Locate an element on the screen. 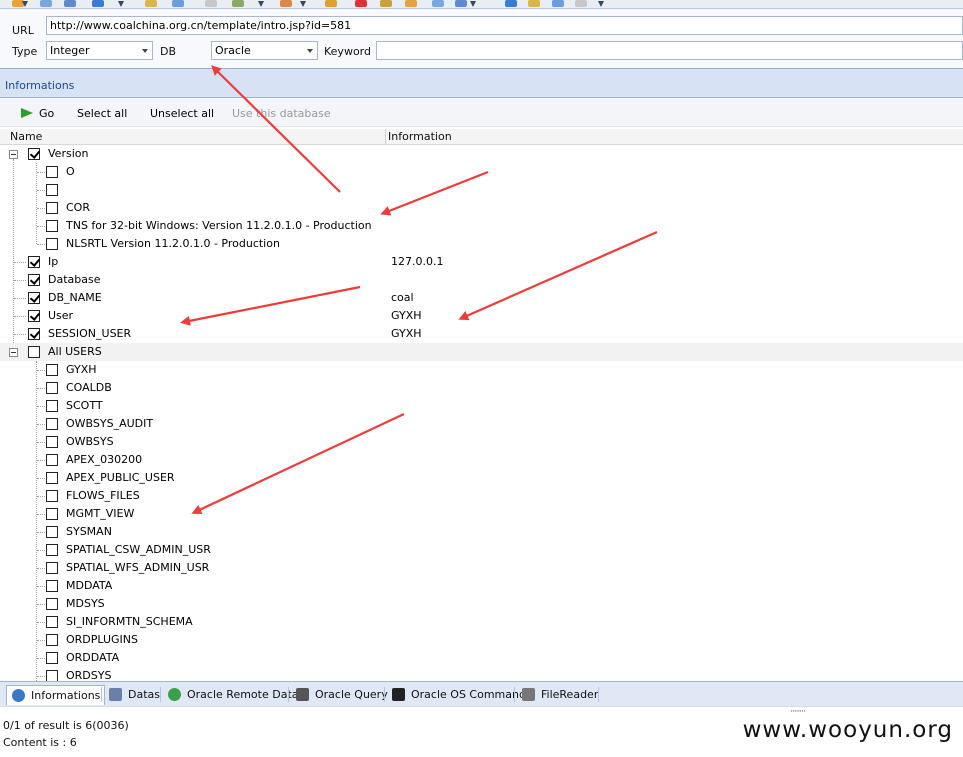 The height and width of the screenshot is (757, 963). tree-row: Ip 127.0.0.1 is located at coordinates (481, 262).